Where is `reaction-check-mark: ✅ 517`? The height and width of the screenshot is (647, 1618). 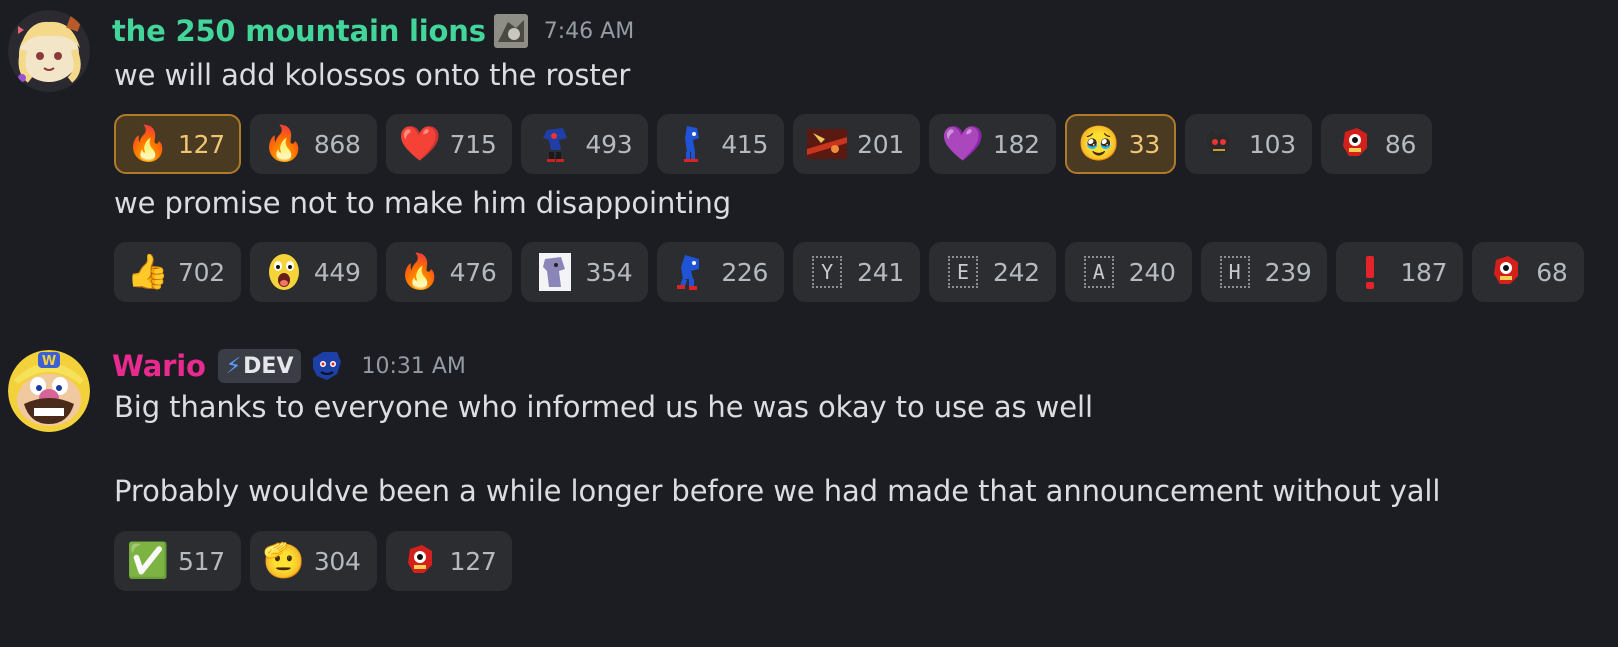 reaction-check-mark: ✅ 517 is located at coordinates (177, 561).